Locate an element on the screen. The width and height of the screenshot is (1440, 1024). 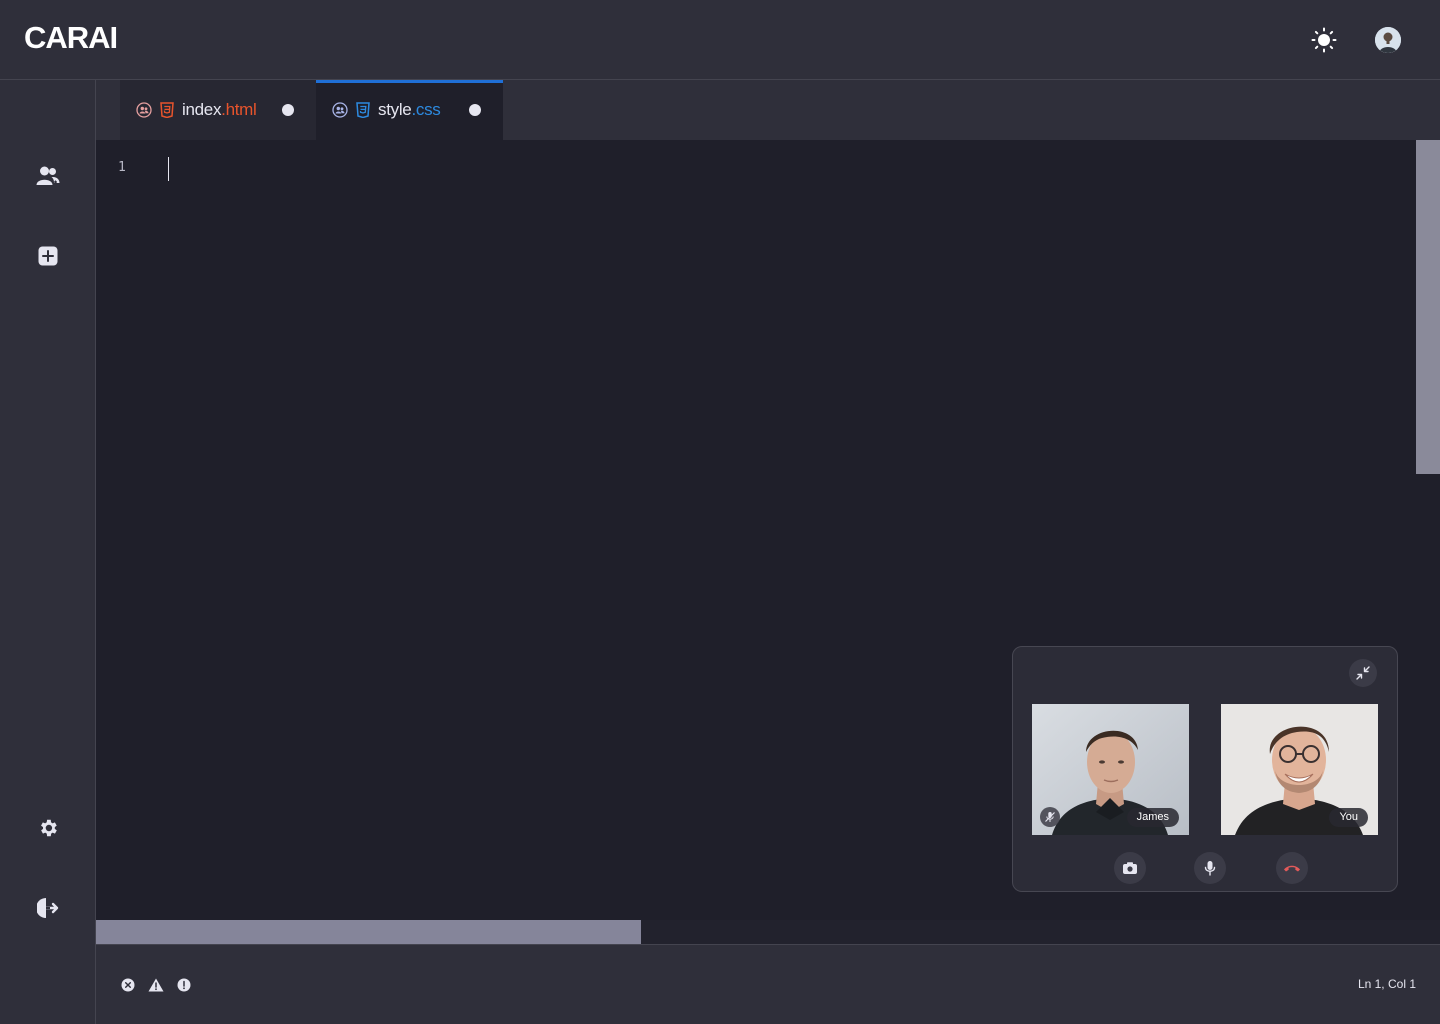
toggle-microphone-button is located at coordinates (1210, 868).